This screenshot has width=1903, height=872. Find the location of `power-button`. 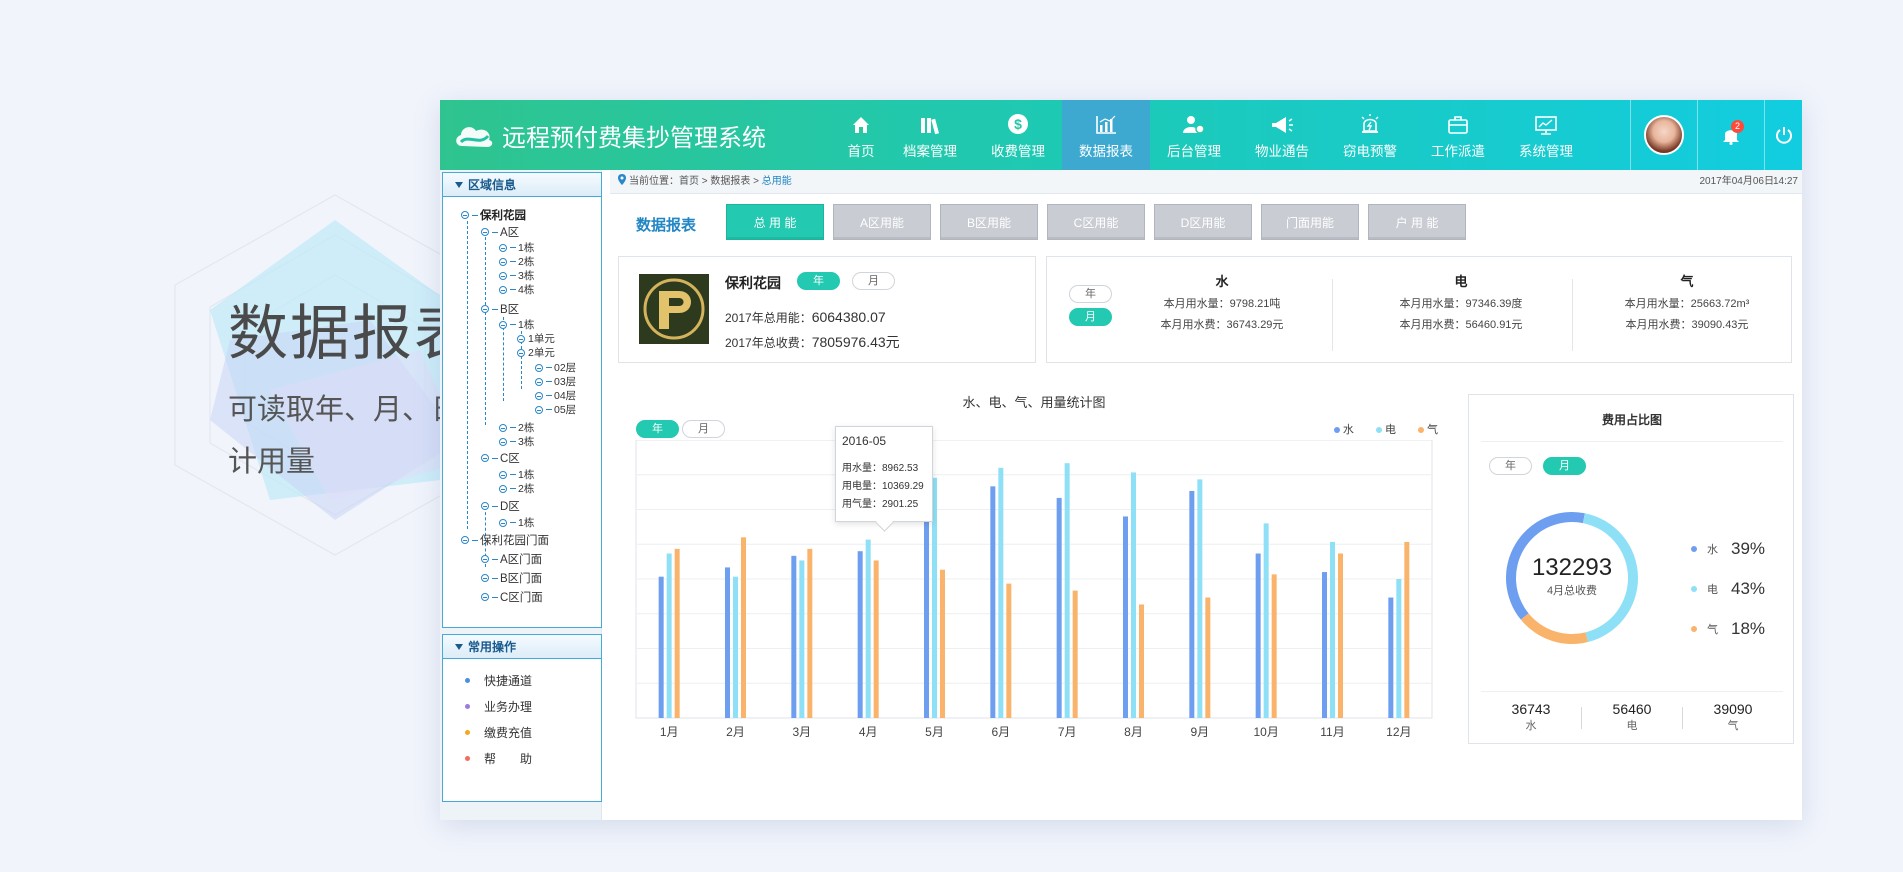

power-button is located at coordinates (1783, 135).